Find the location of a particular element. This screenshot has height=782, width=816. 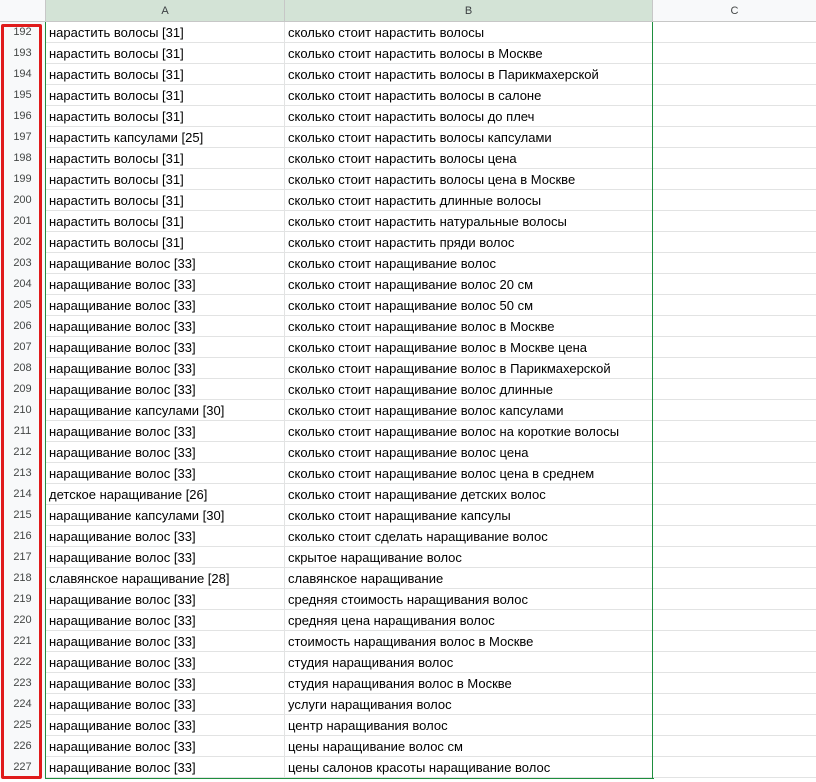

cell-b: сколько стоит наращивание волос в Москве is located at coordinates (469, 326).